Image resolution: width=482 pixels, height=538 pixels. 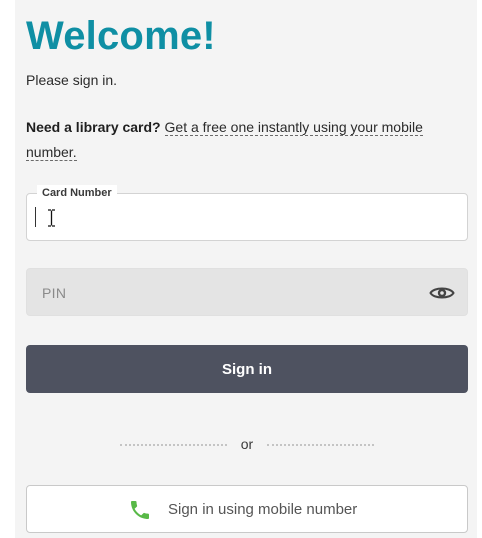 I want to click on text-cursor-icon, so click(x=51, y=218).